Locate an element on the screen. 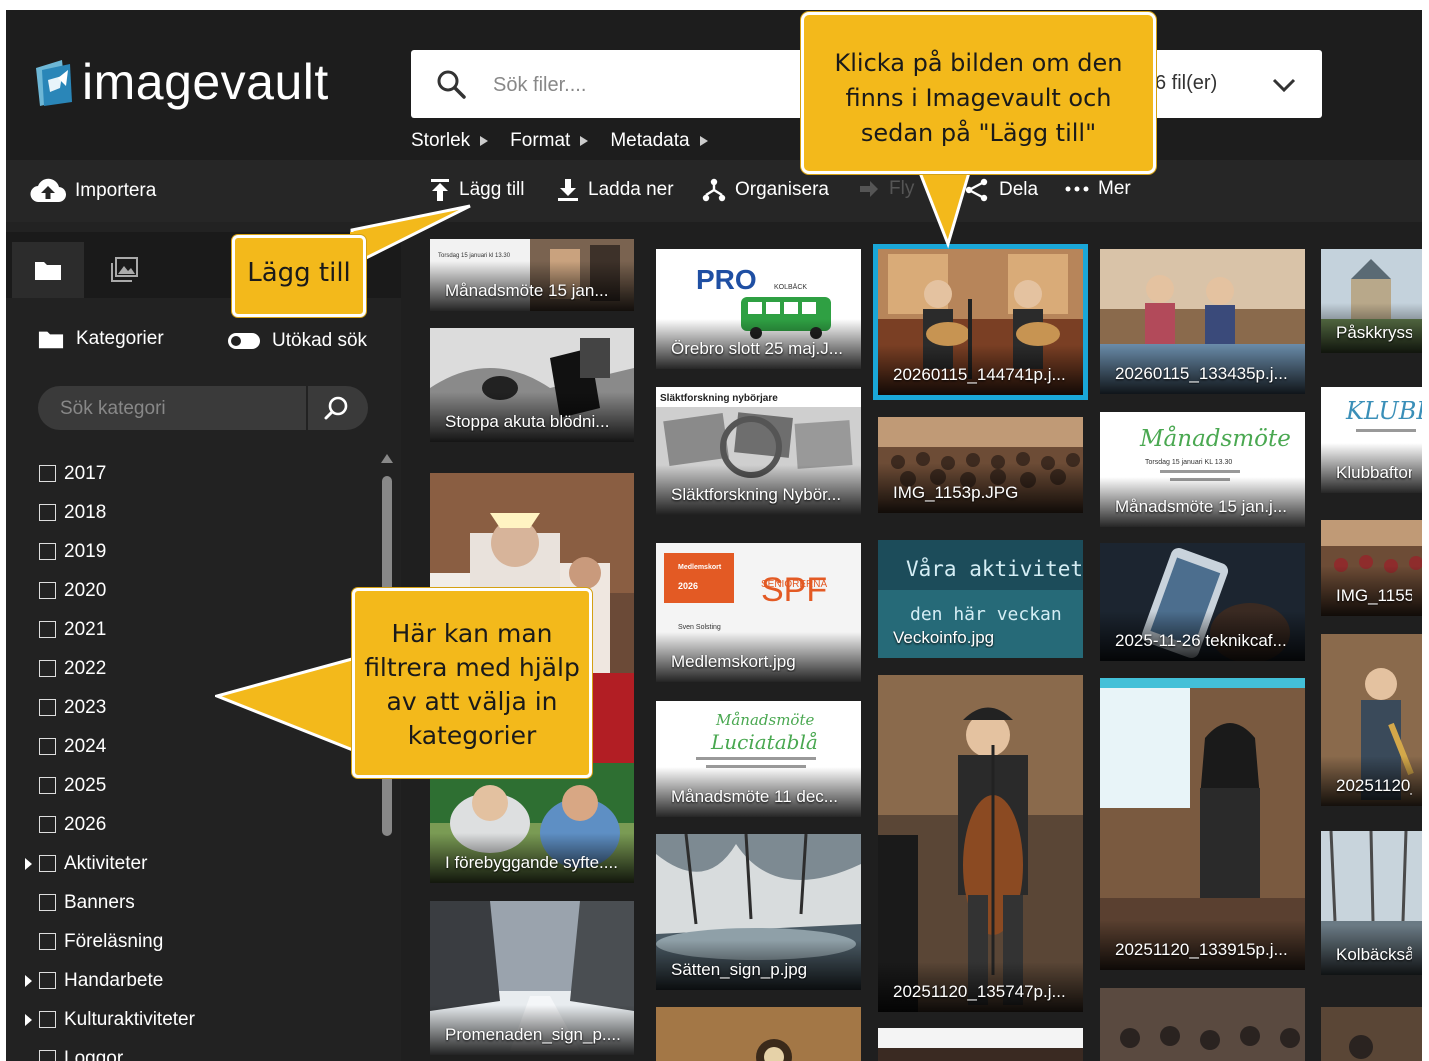 This screenshot has width=1429, height=1061. filter-metadata-label: Metadata is located at coordinates (650, 140).